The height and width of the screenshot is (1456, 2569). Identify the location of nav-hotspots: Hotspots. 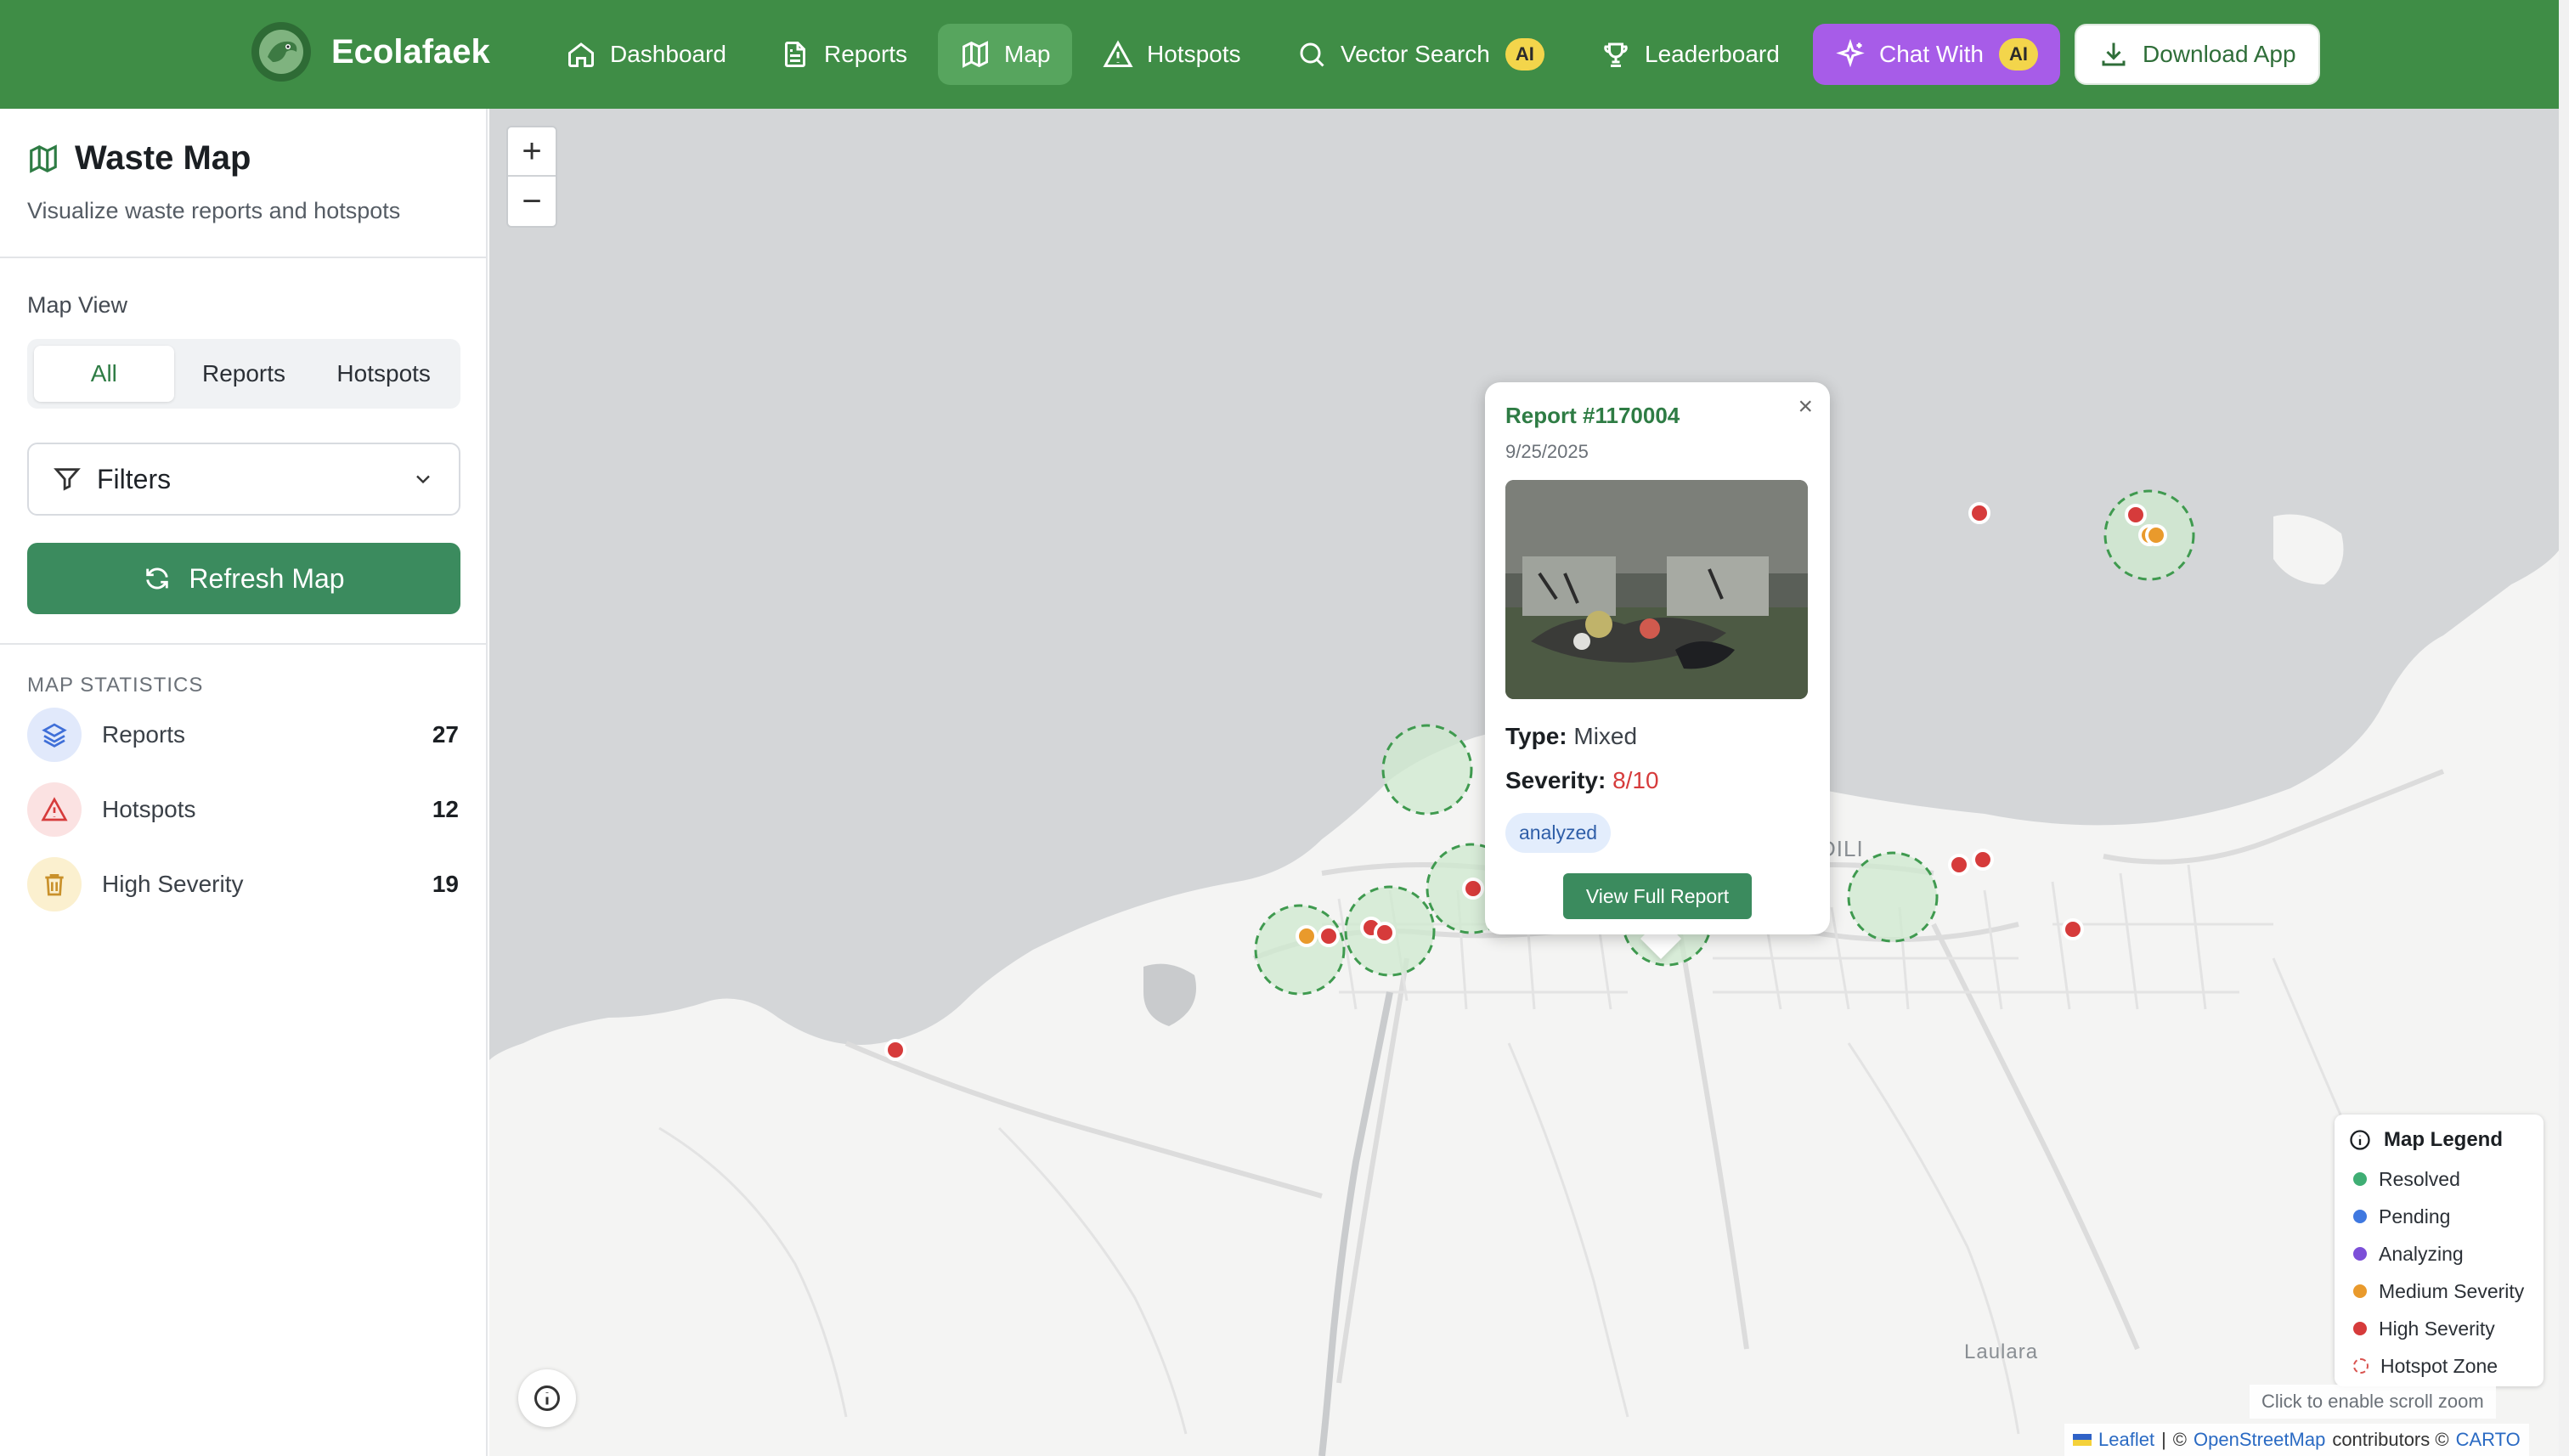
(1172, 54).